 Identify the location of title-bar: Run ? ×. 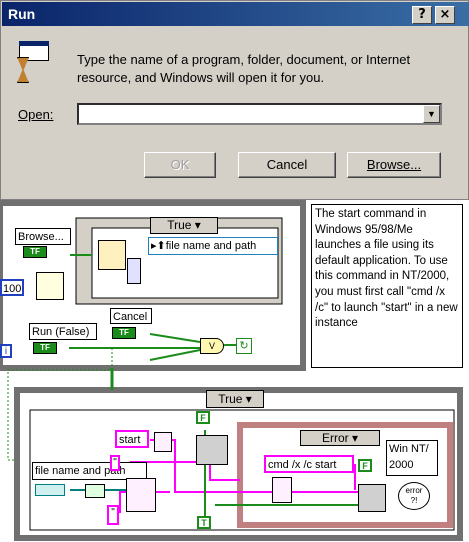
(235, 14).